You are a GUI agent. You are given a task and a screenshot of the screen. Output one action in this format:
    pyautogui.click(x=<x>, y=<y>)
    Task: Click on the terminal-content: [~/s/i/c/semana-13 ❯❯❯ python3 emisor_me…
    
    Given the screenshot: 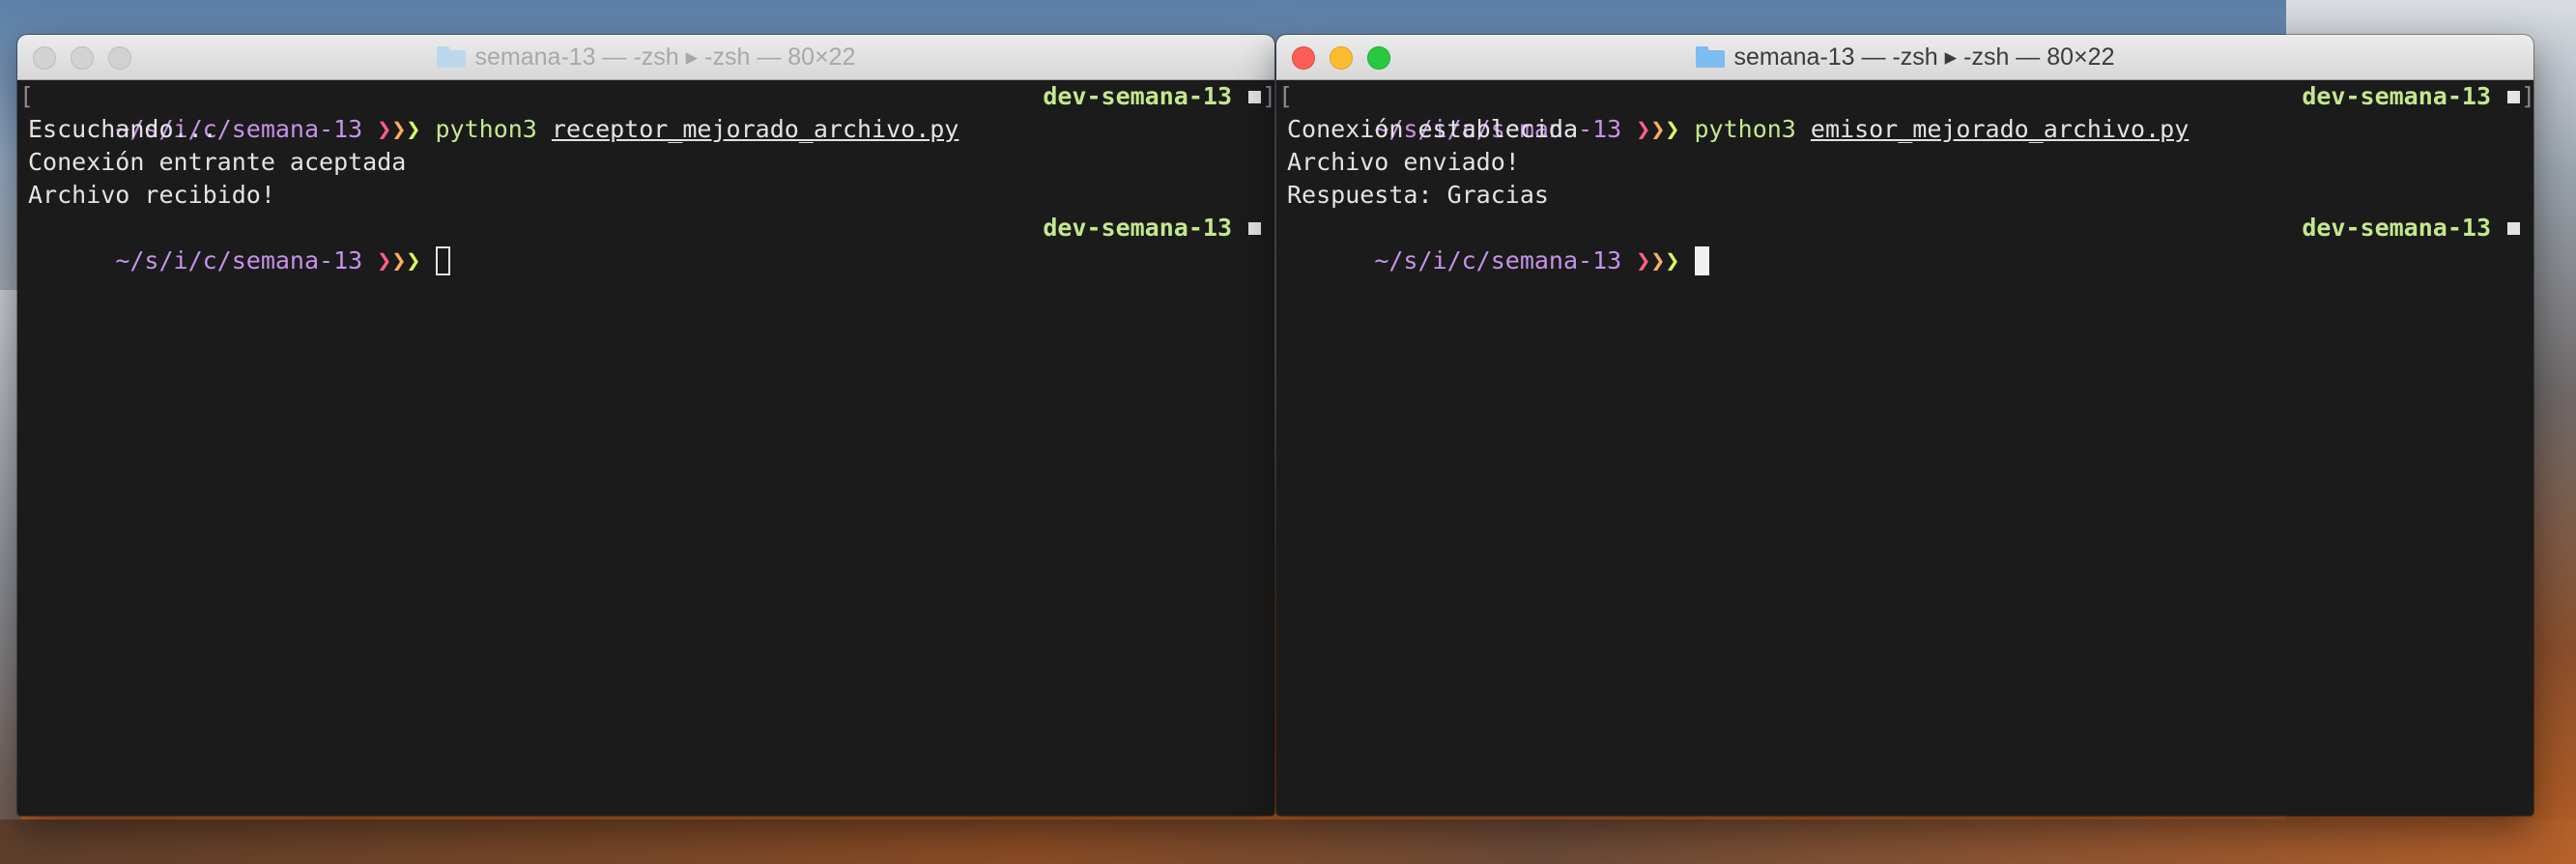 What is the action you would take?
    pyautogui.click(x=1905, y=178)
    